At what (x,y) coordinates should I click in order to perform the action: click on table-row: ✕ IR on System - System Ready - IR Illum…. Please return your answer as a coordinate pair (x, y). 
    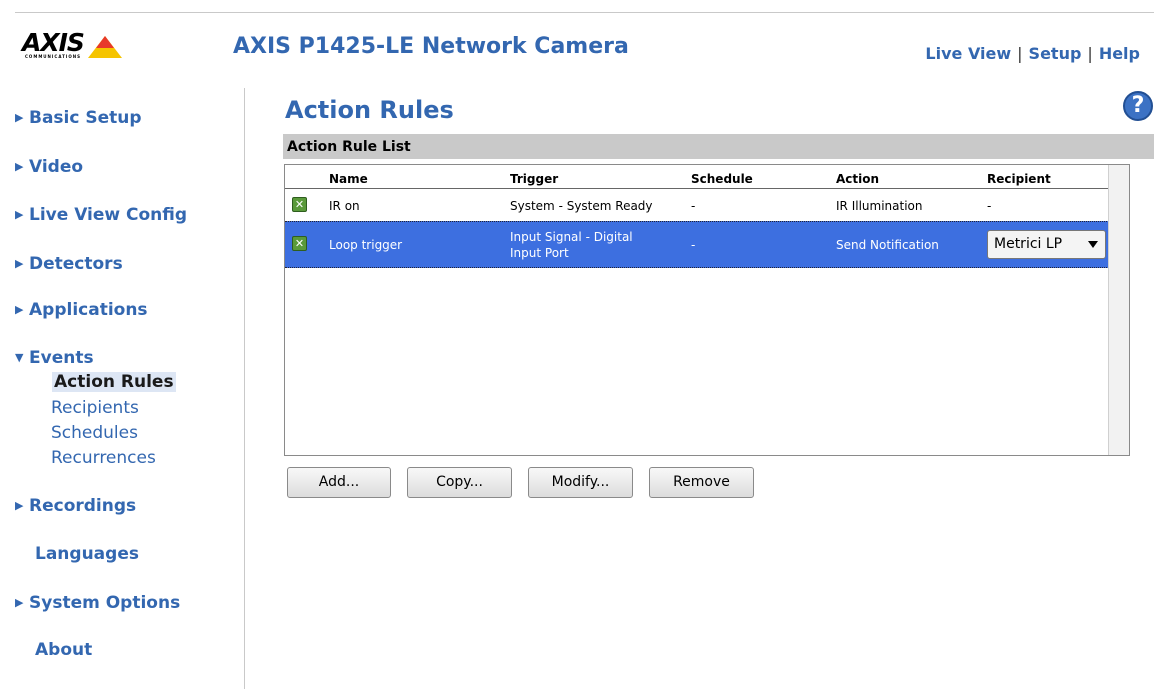
    Looking at the image, I should click on (697, 204).